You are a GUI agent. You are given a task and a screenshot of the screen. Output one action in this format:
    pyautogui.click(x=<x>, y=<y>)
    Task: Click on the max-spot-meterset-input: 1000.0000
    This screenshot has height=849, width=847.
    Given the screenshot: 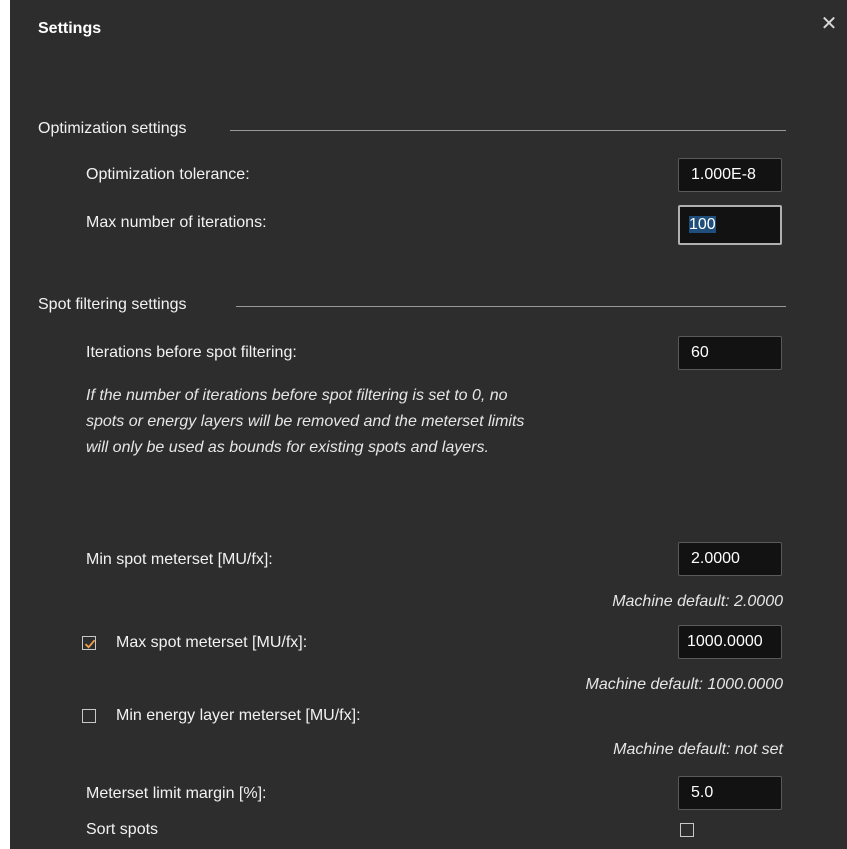 What is the action you would take?
    pyautogui.click(x=730, y=642)
    